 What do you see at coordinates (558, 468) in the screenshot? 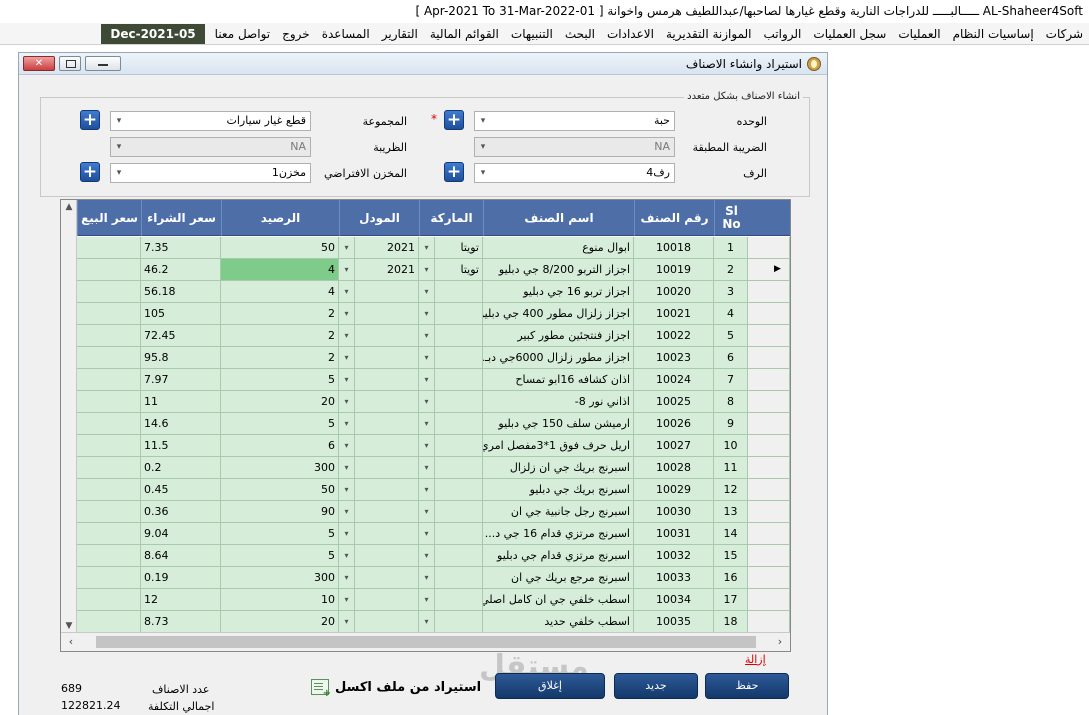
I see `cell-item-name: اسبرنج بريك جي ان زلزال` at bounding box center [558, 468].